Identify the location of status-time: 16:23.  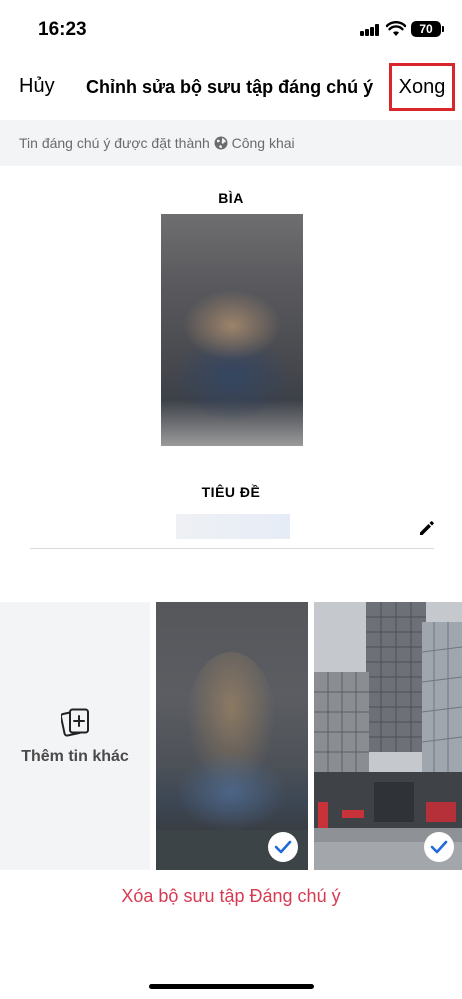
(62, 29).